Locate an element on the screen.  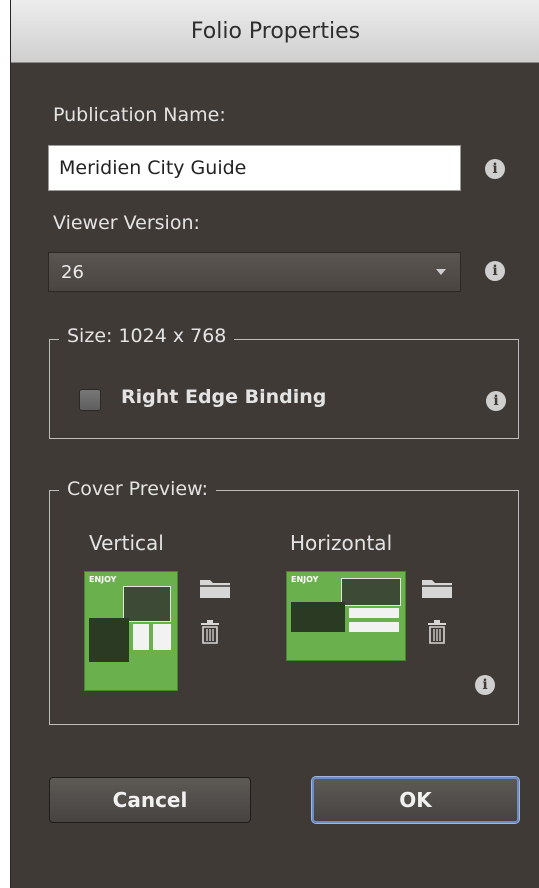
title-bar: Folio Properties is located at coordinates (275, 31).